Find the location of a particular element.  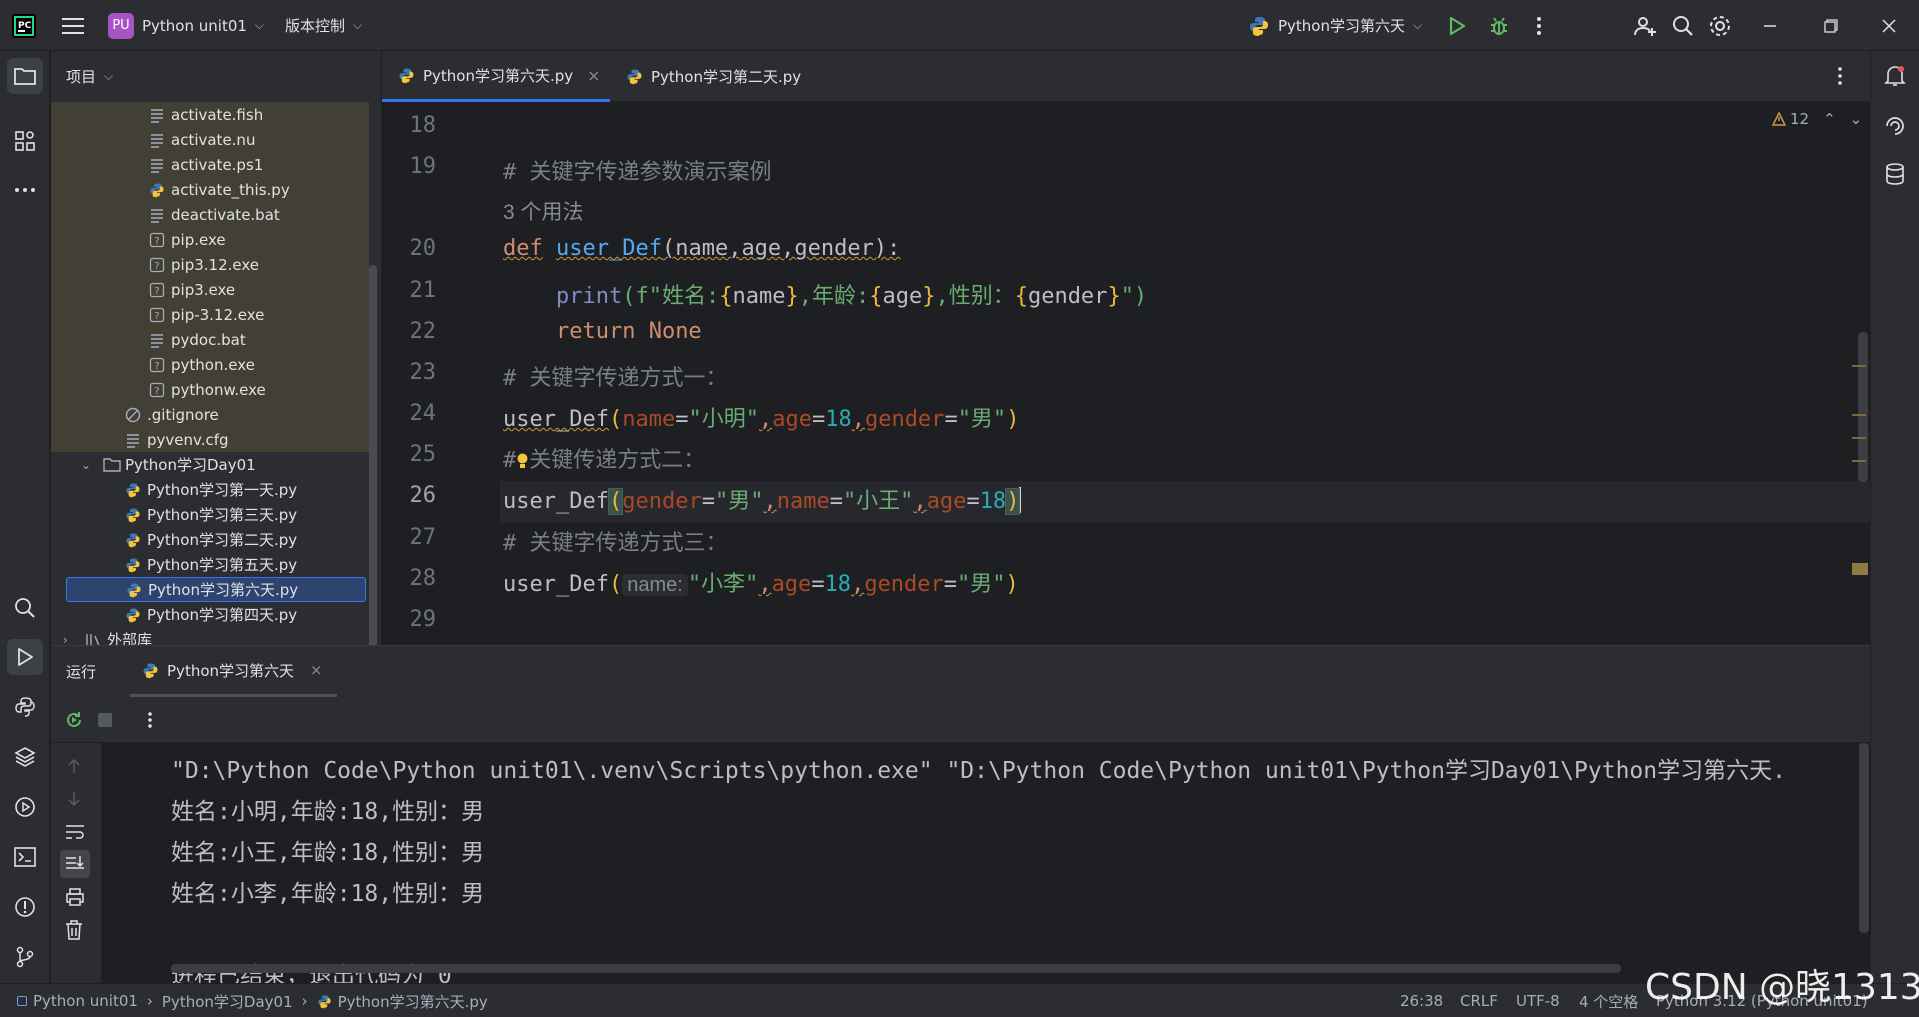

settings-gear-icon is located at coordinates (1720, 25).